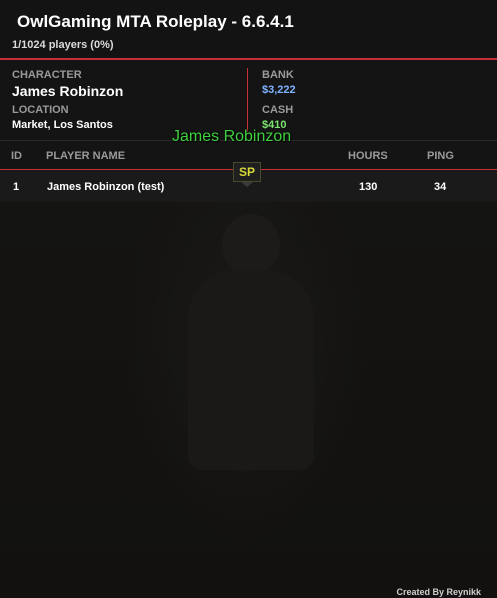  I want to click on column-hours: HOURS, so click(368, 156).